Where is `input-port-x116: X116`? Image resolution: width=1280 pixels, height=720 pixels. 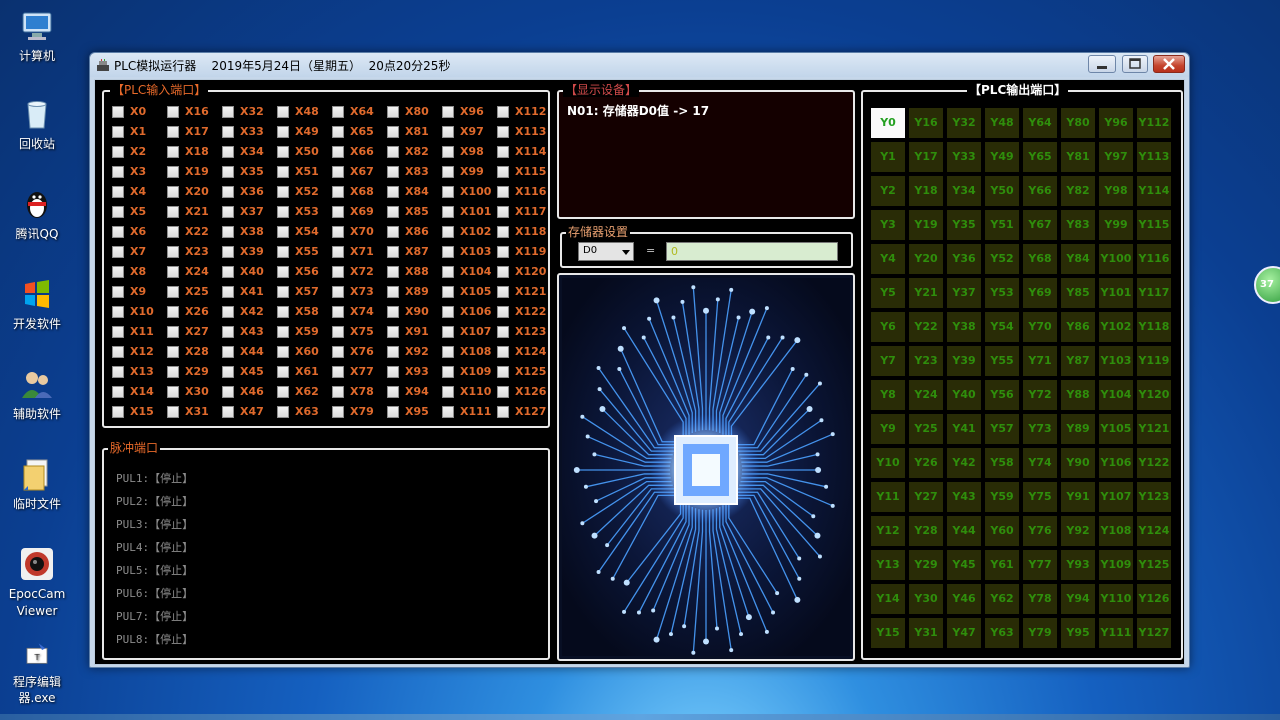
input-port-x116: X116 is located at coordinates (525, 192).